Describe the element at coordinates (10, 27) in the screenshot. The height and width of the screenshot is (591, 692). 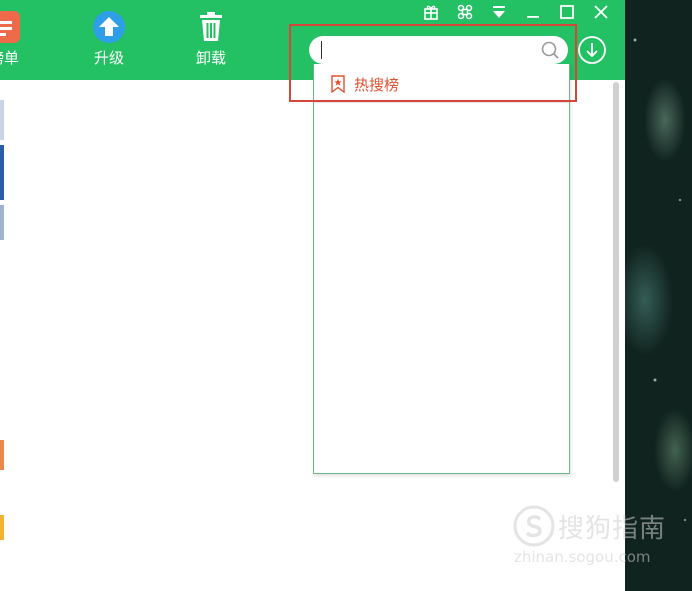
I see `rank-list-icon` at that location.